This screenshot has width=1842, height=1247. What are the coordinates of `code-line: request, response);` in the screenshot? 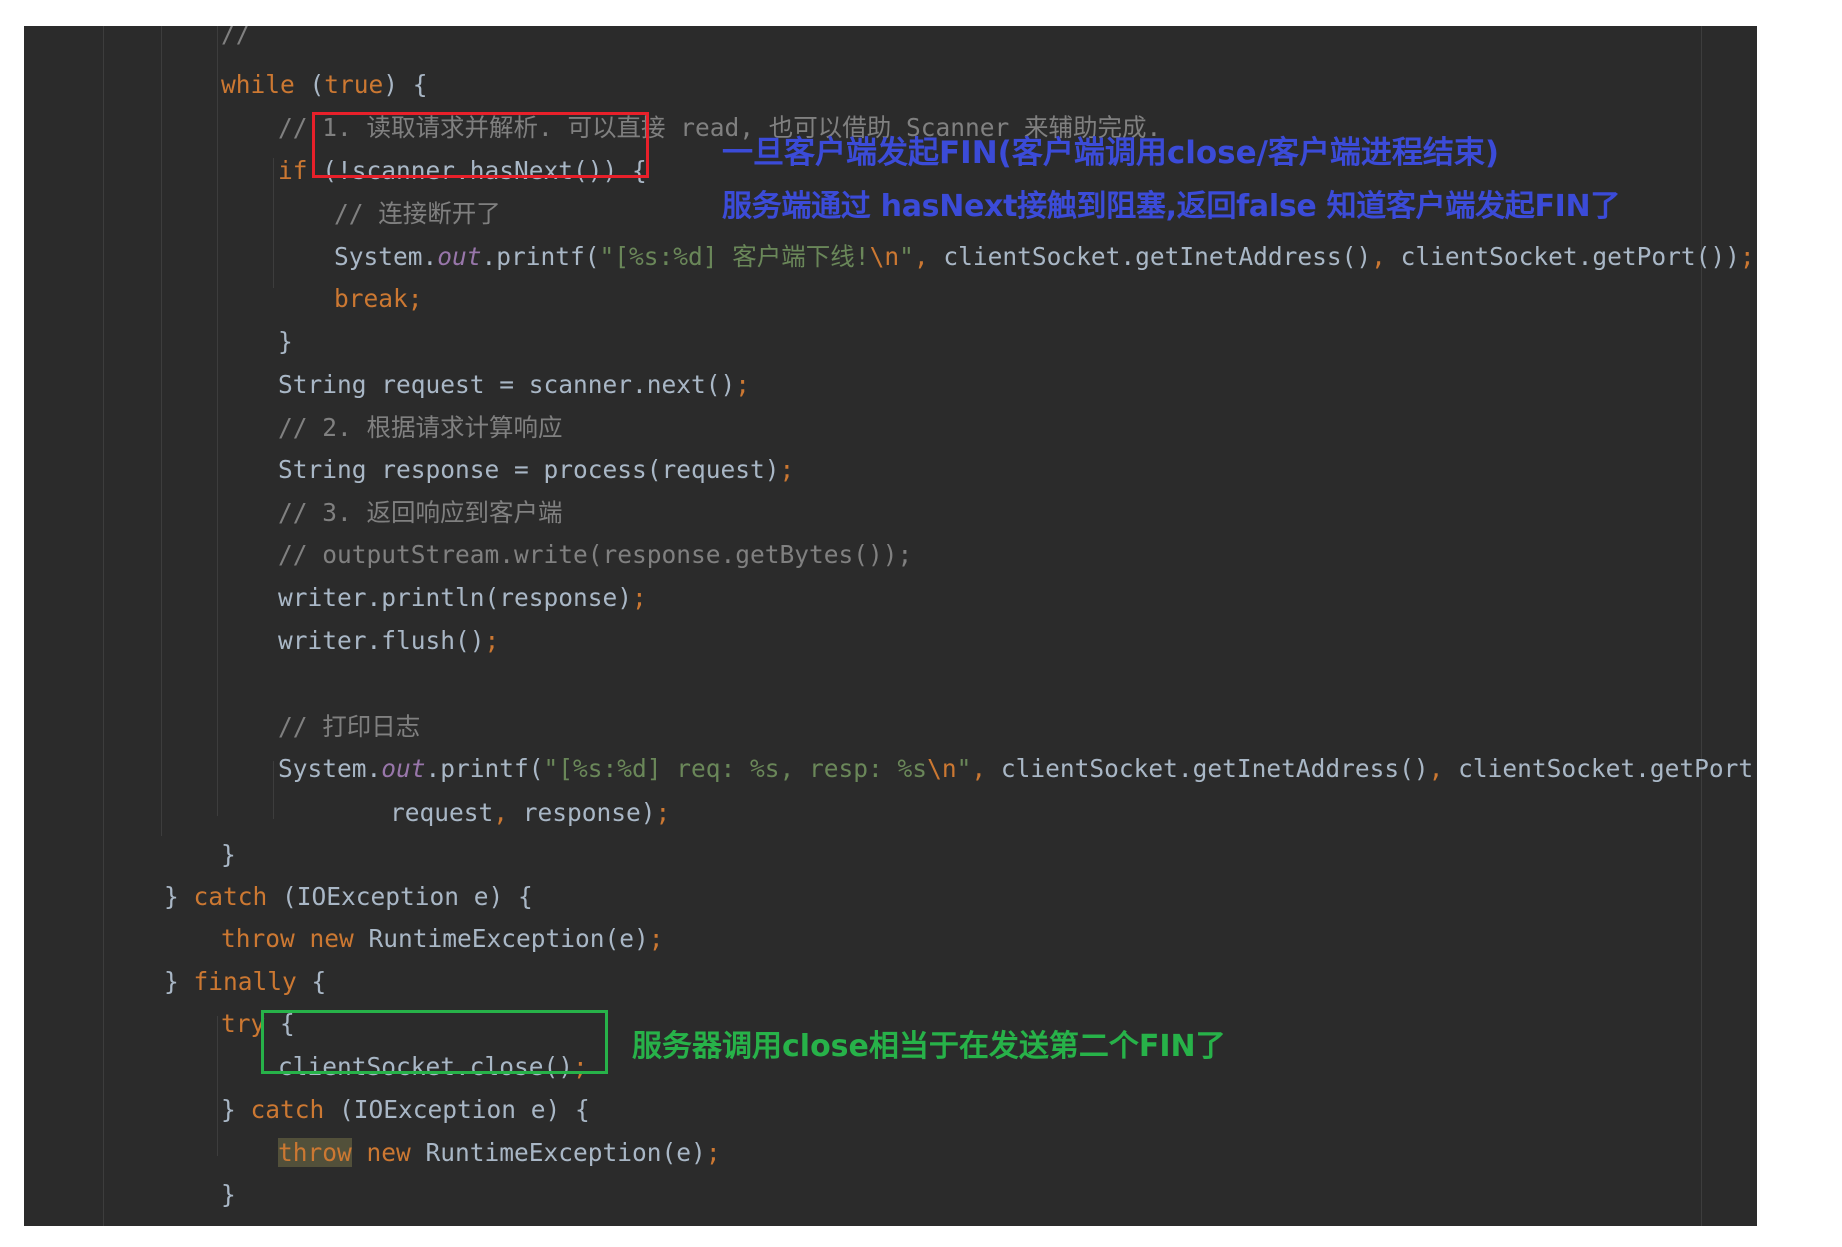 It's located at (530, 813).